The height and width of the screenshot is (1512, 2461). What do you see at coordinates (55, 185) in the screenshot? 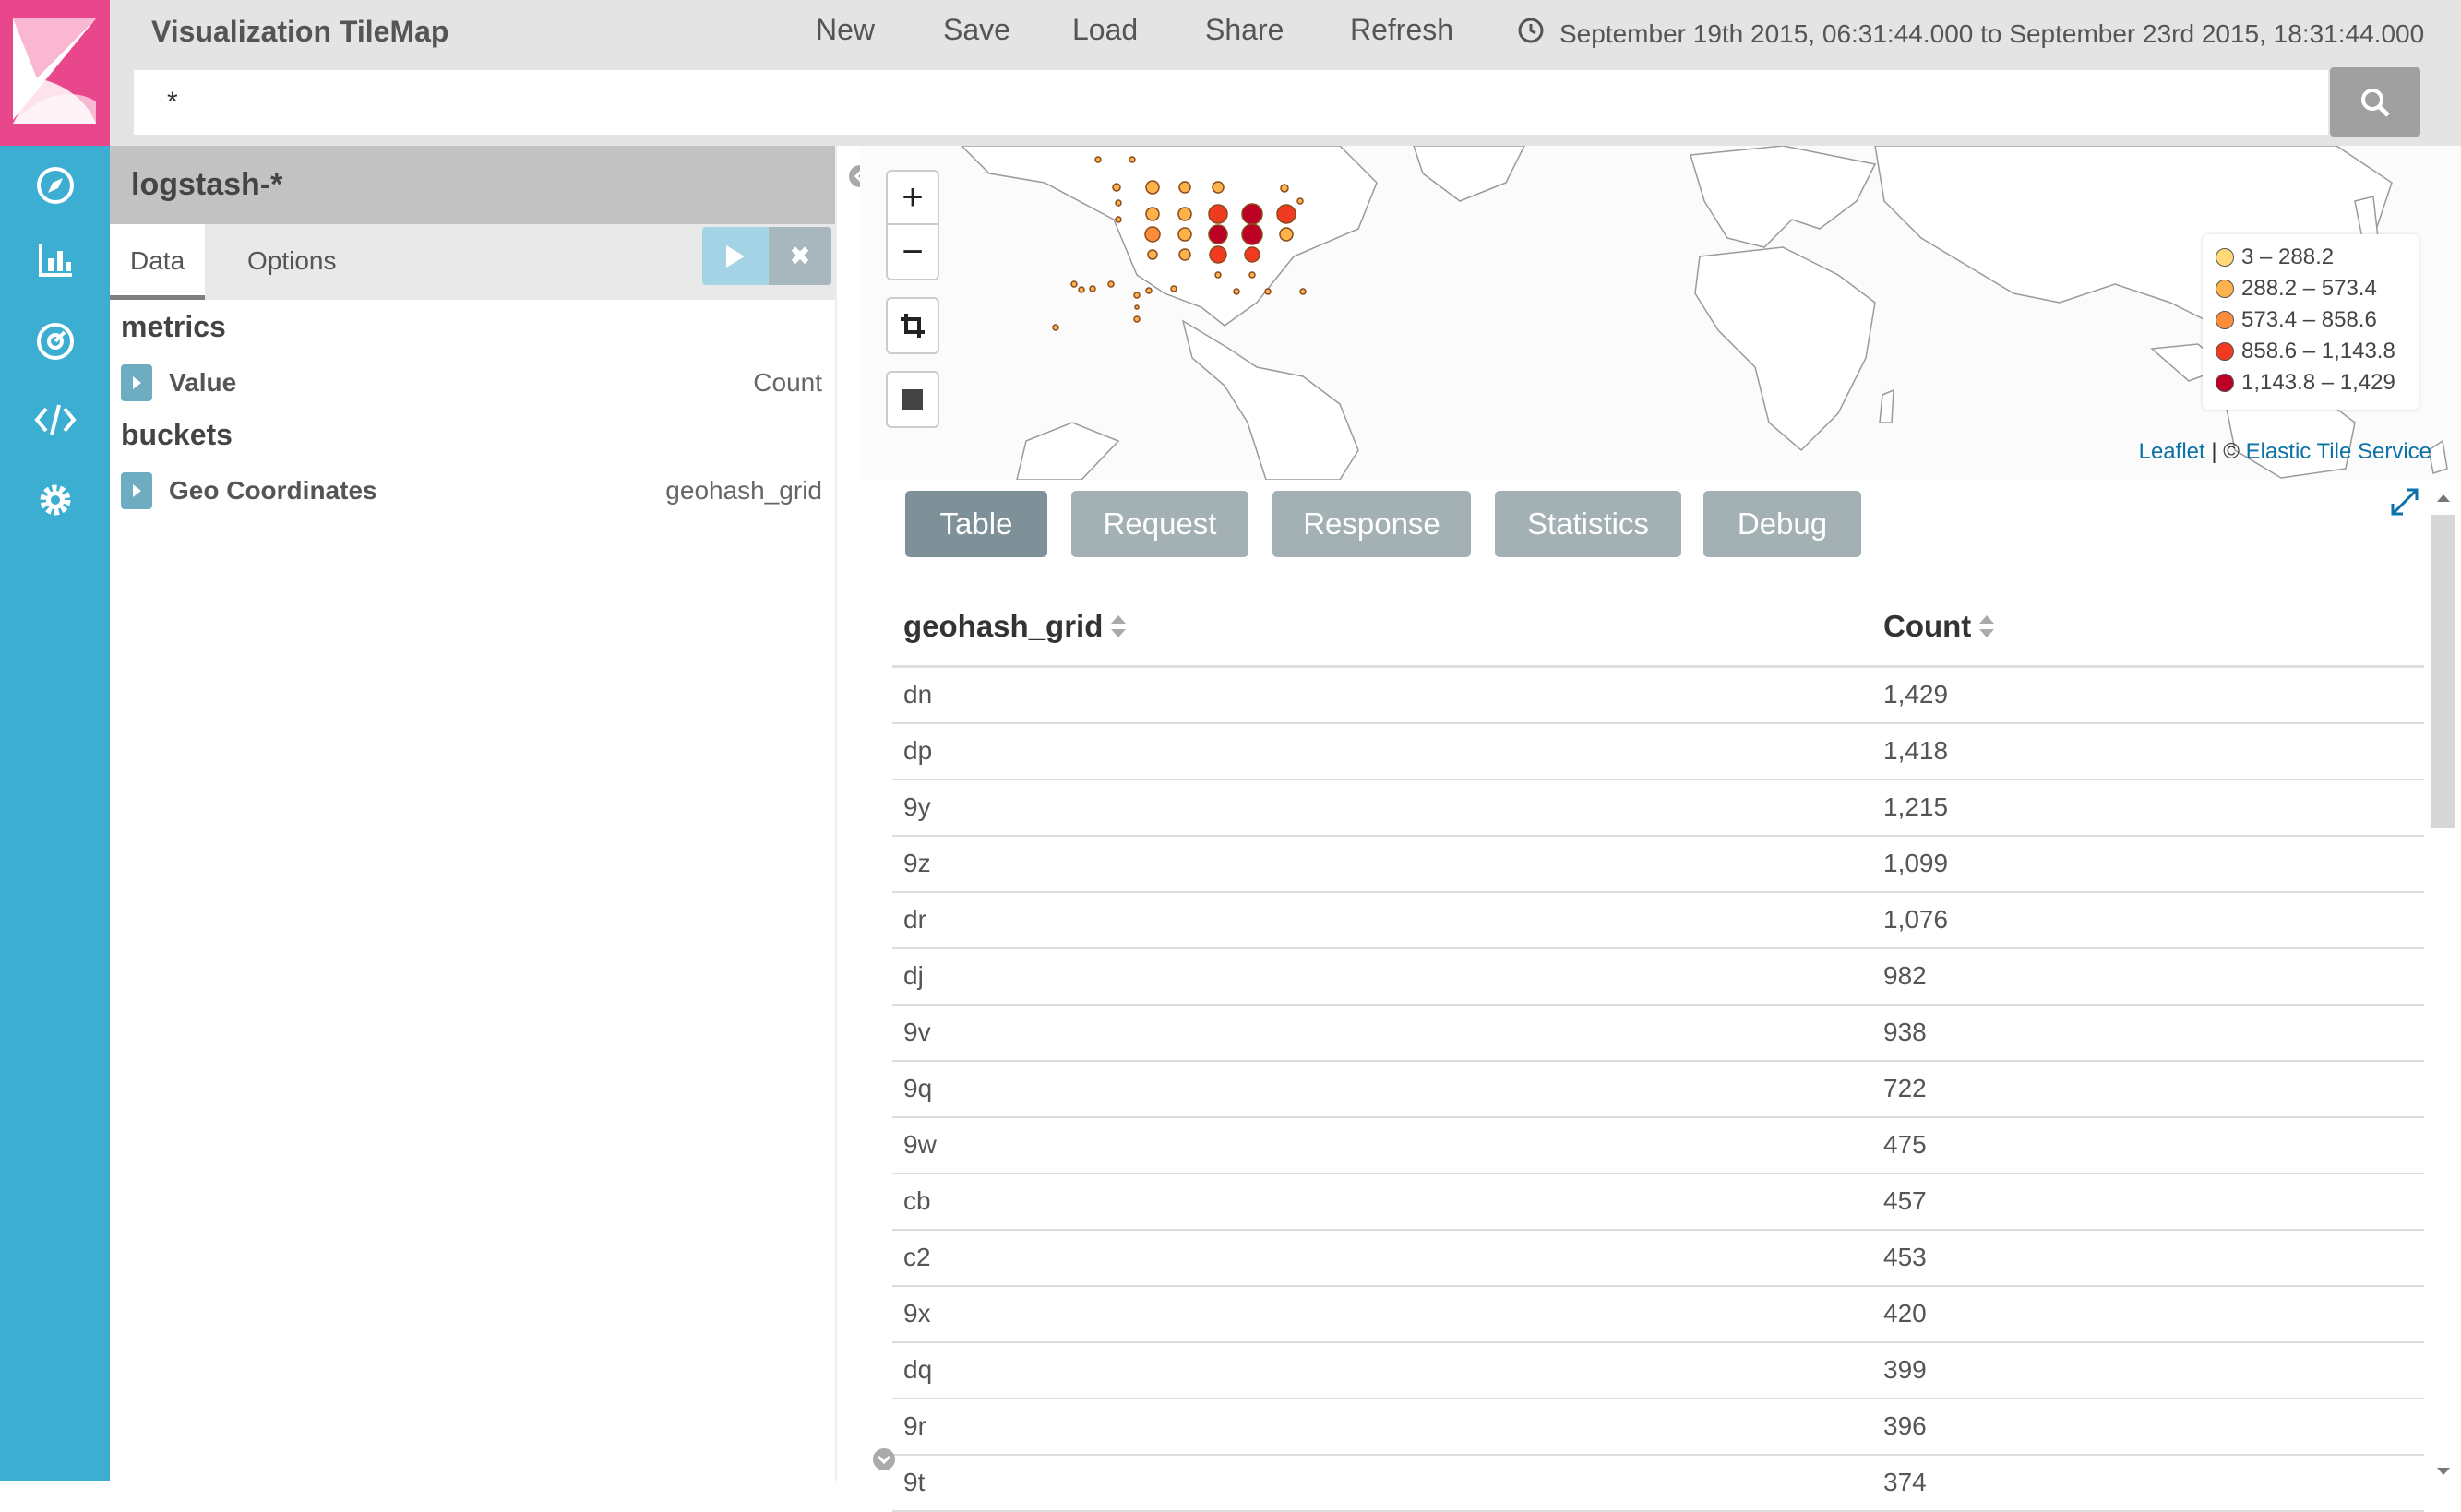
I see `discover-icon` at bounding box center [55, 185].